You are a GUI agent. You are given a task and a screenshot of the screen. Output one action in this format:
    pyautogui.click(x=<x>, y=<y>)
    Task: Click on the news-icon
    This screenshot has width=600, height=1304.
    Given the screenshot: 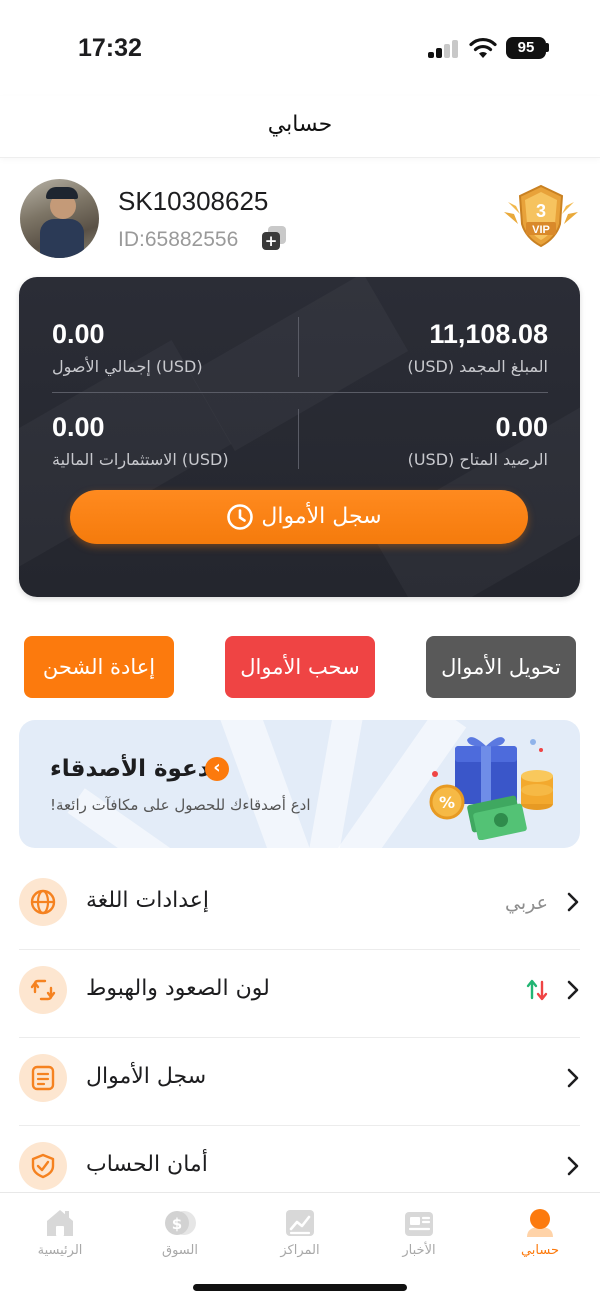 What is the action you would take?
    pyautogui.click(x=419, y=1224)
    